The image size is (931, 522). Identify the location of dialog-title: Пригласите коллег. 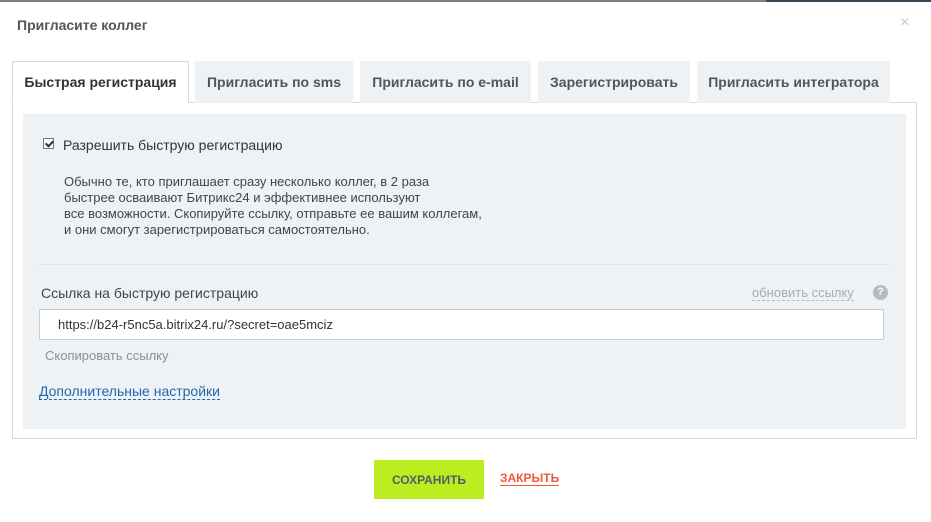
(82, 25).